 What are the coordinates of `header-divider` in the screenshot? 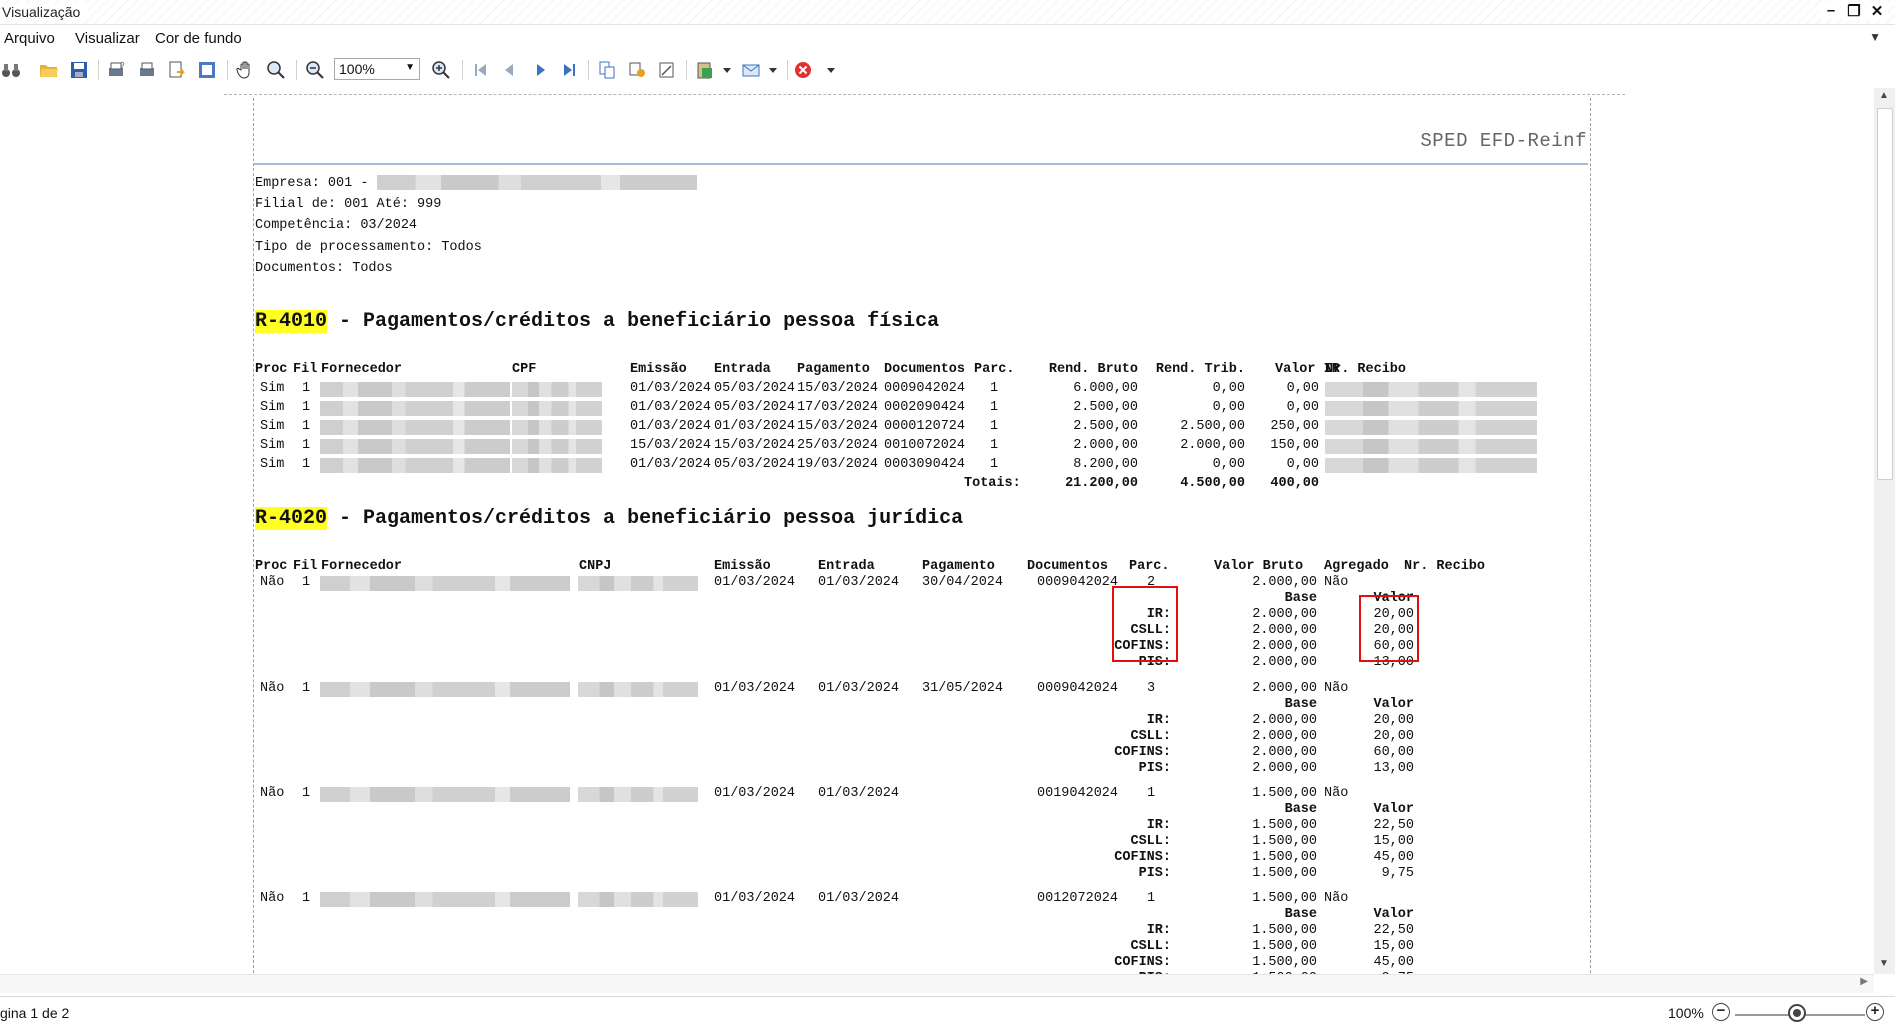 It's located at (921, 164).